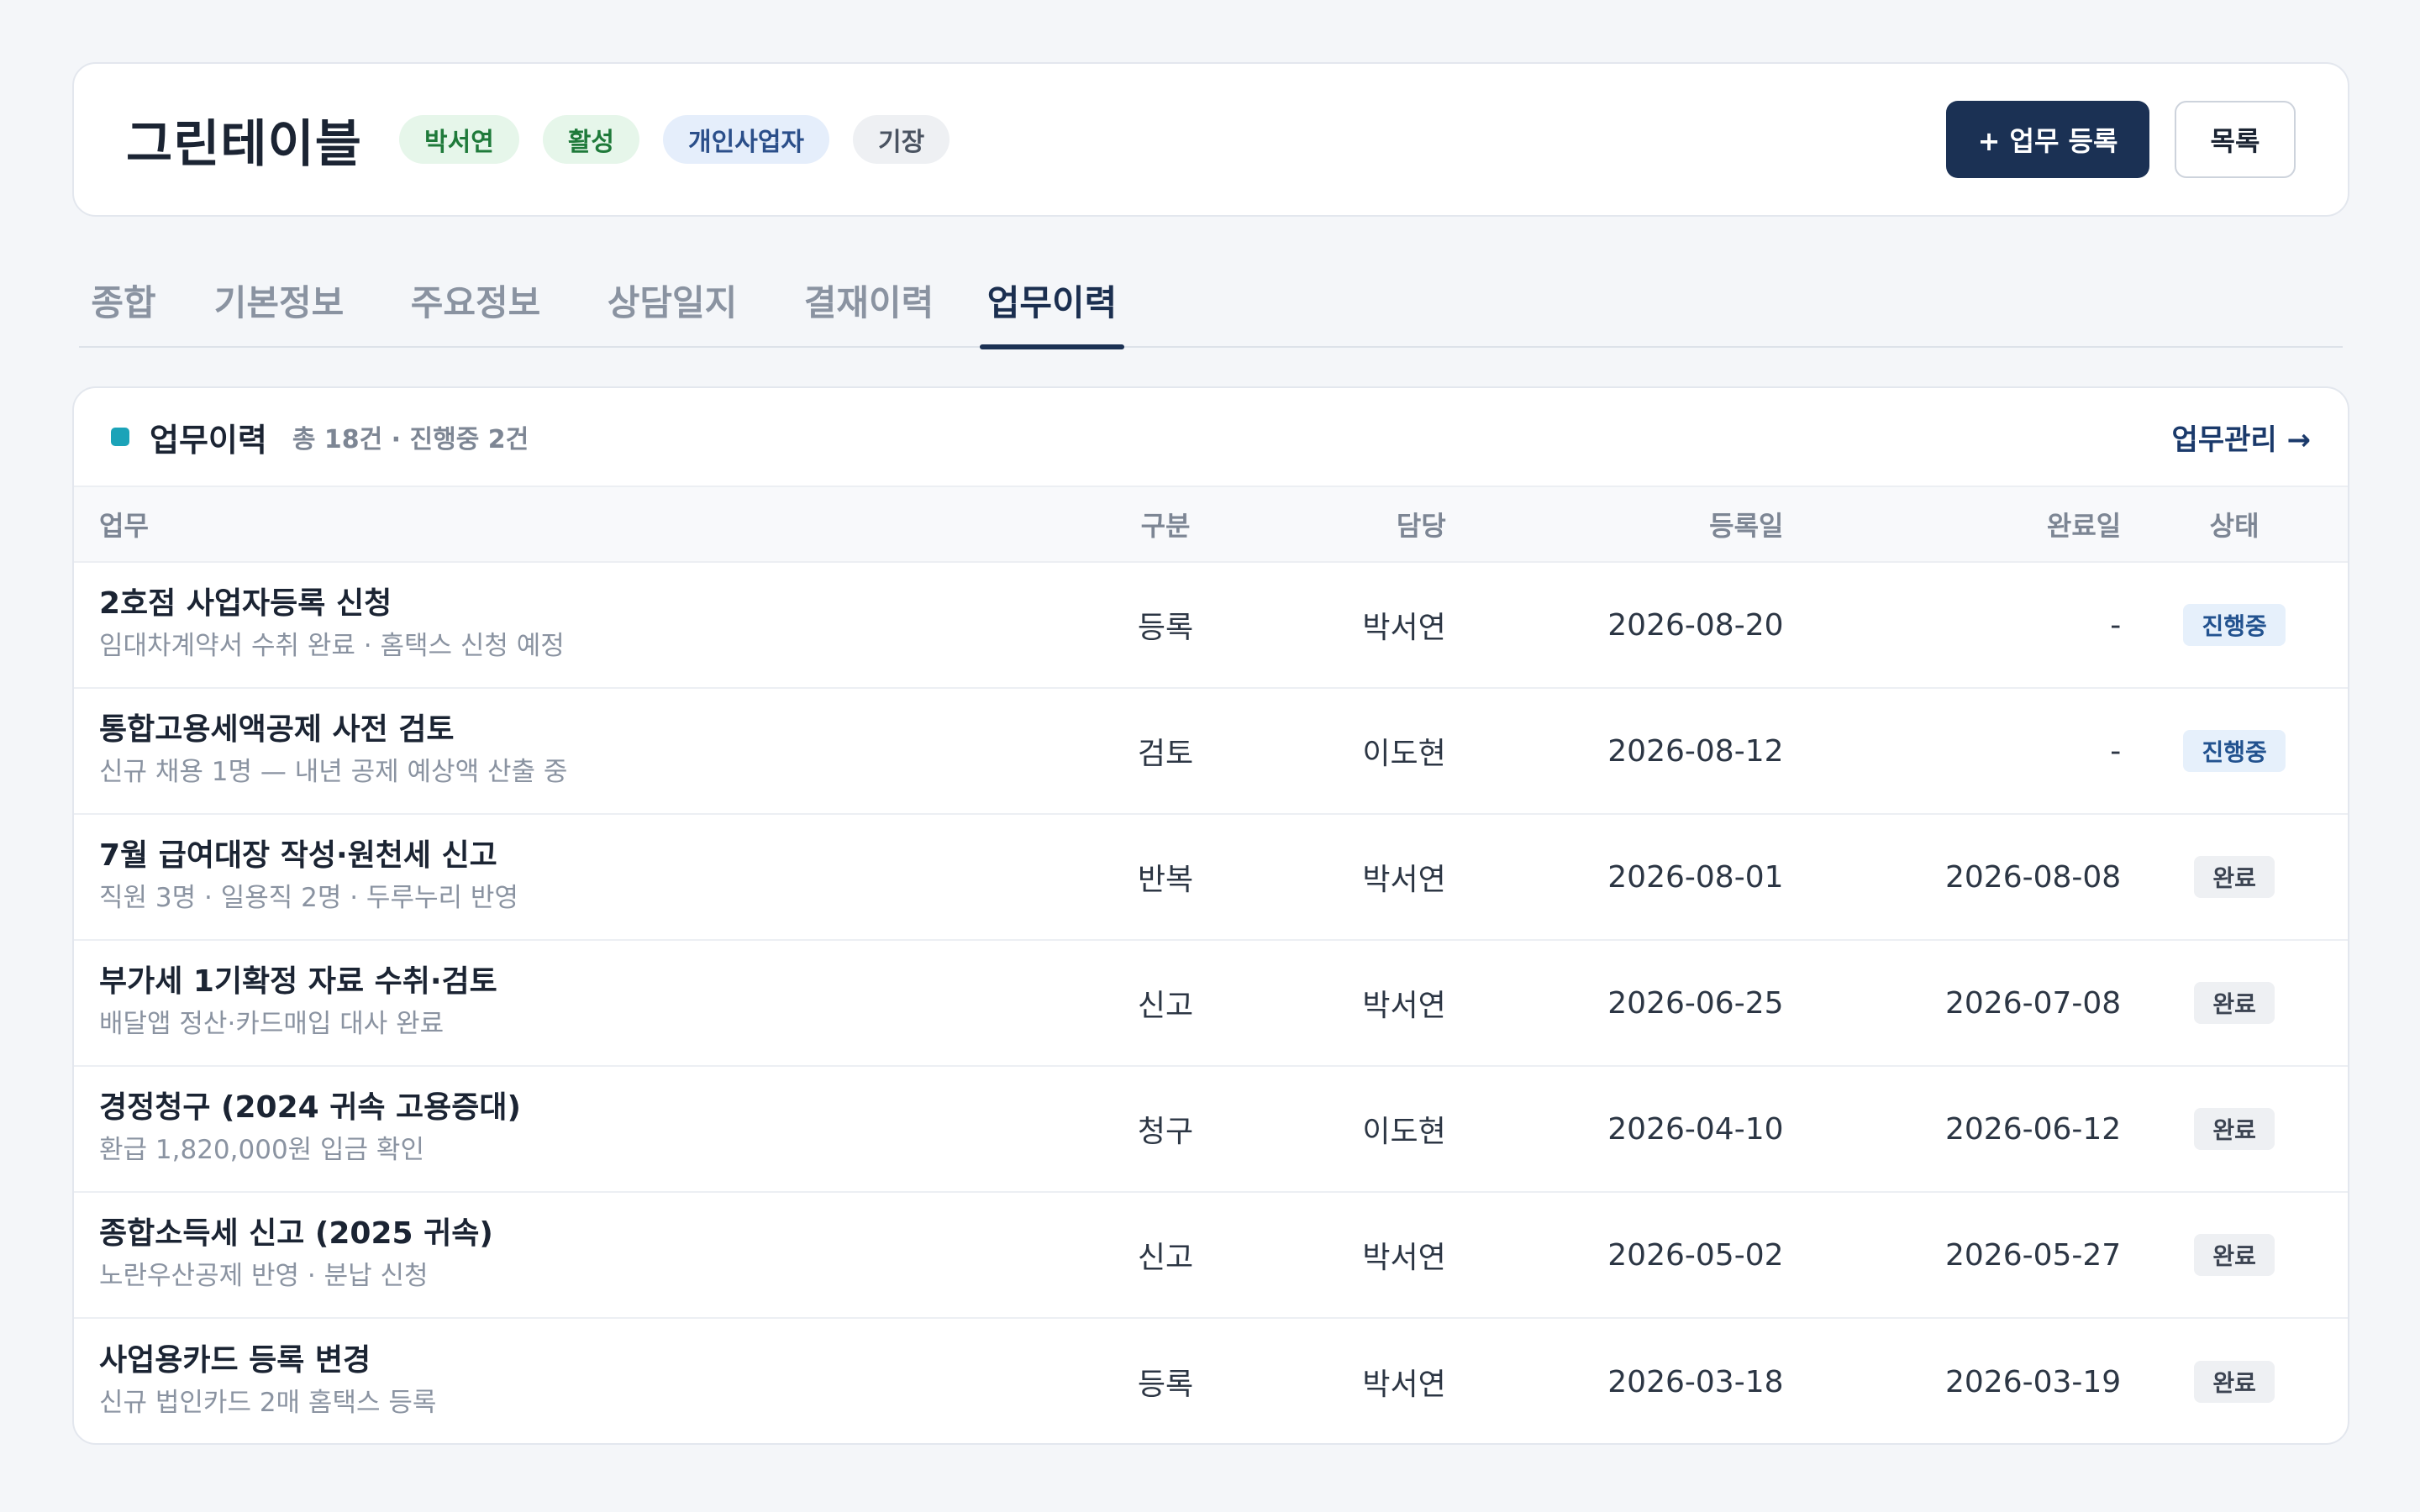 The width and height of the screenshot is (2420, 1512). What do you see at coordinates (2033, 877) in the screenshot?
I see `task-completed-date: 2026-08-08` at bounding box center [2033, 877].